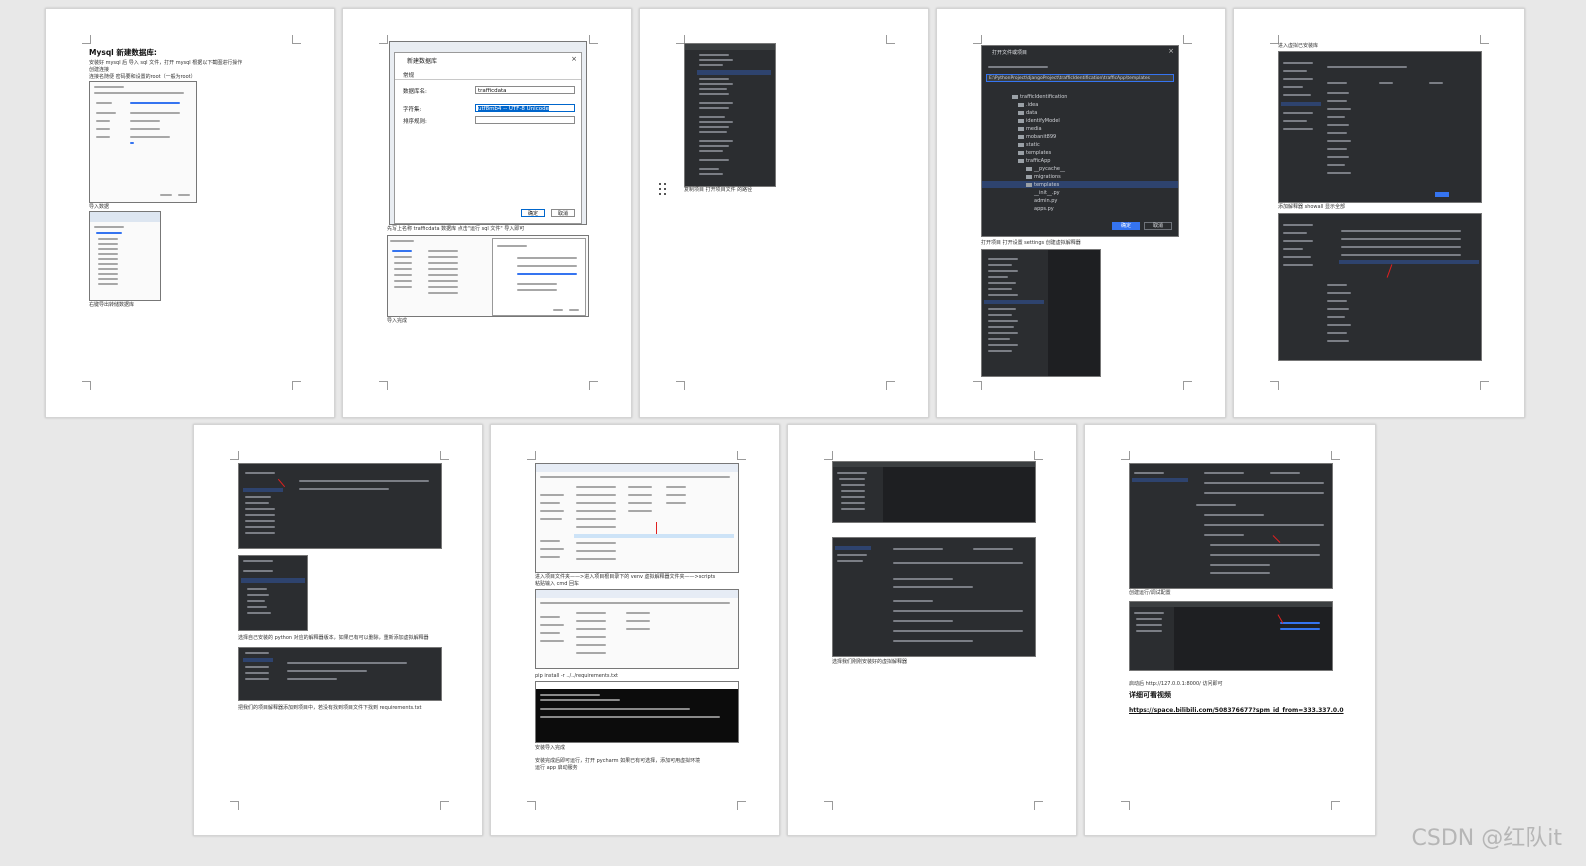  I want to click on tree-item: admin.py, so click(1045, 201).